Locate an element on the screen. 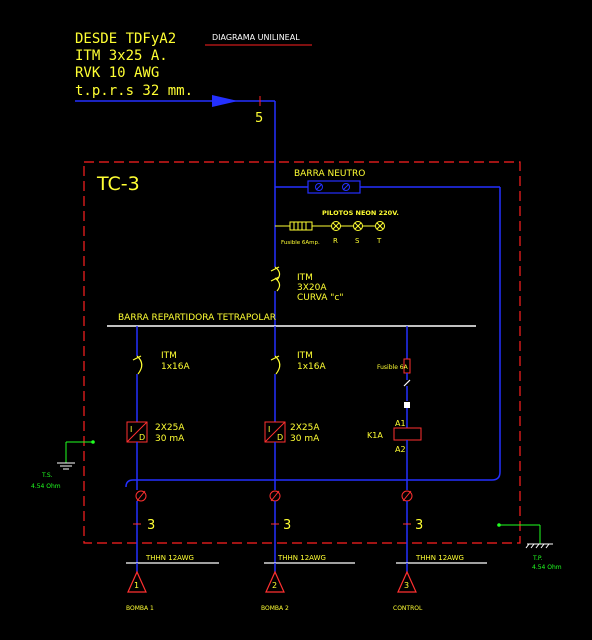  pilot-fuse-icon is located at coordinates (301, 226).